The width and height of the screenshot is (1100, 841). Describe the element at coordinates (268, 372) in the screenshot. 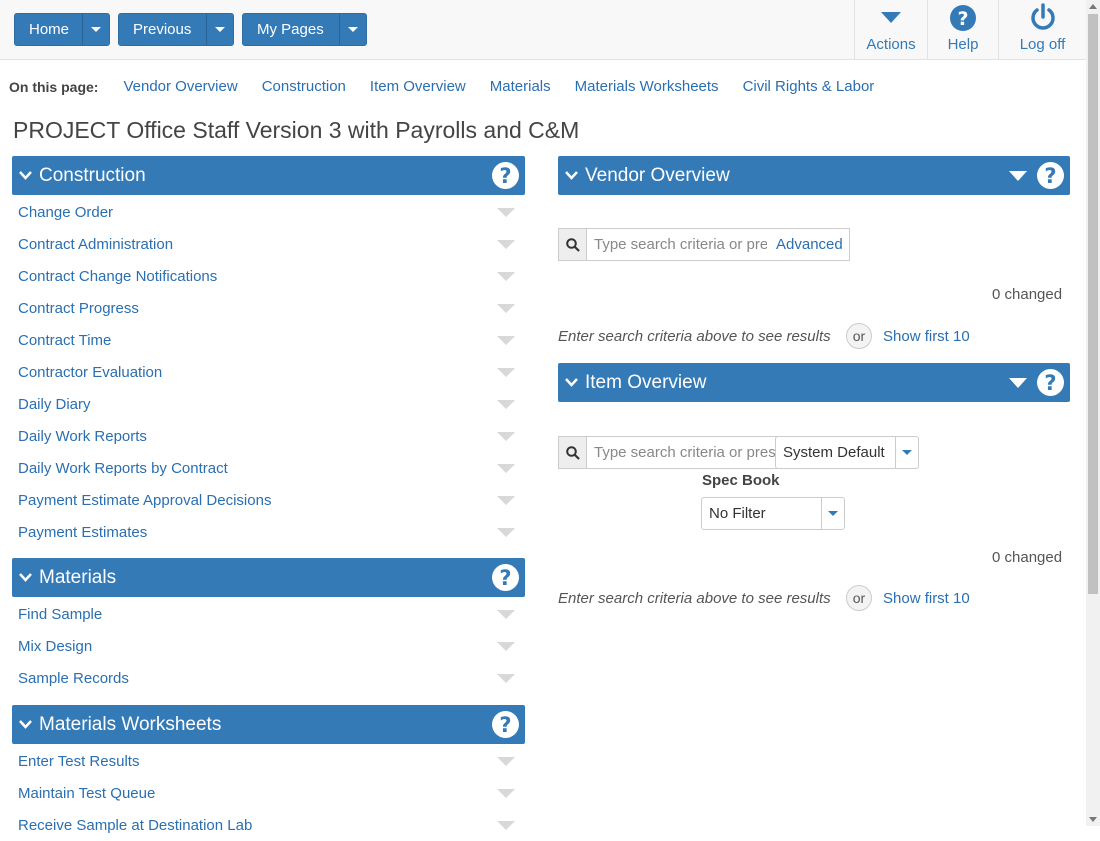

I see `list-item: Contractor Evaluation` at that location.